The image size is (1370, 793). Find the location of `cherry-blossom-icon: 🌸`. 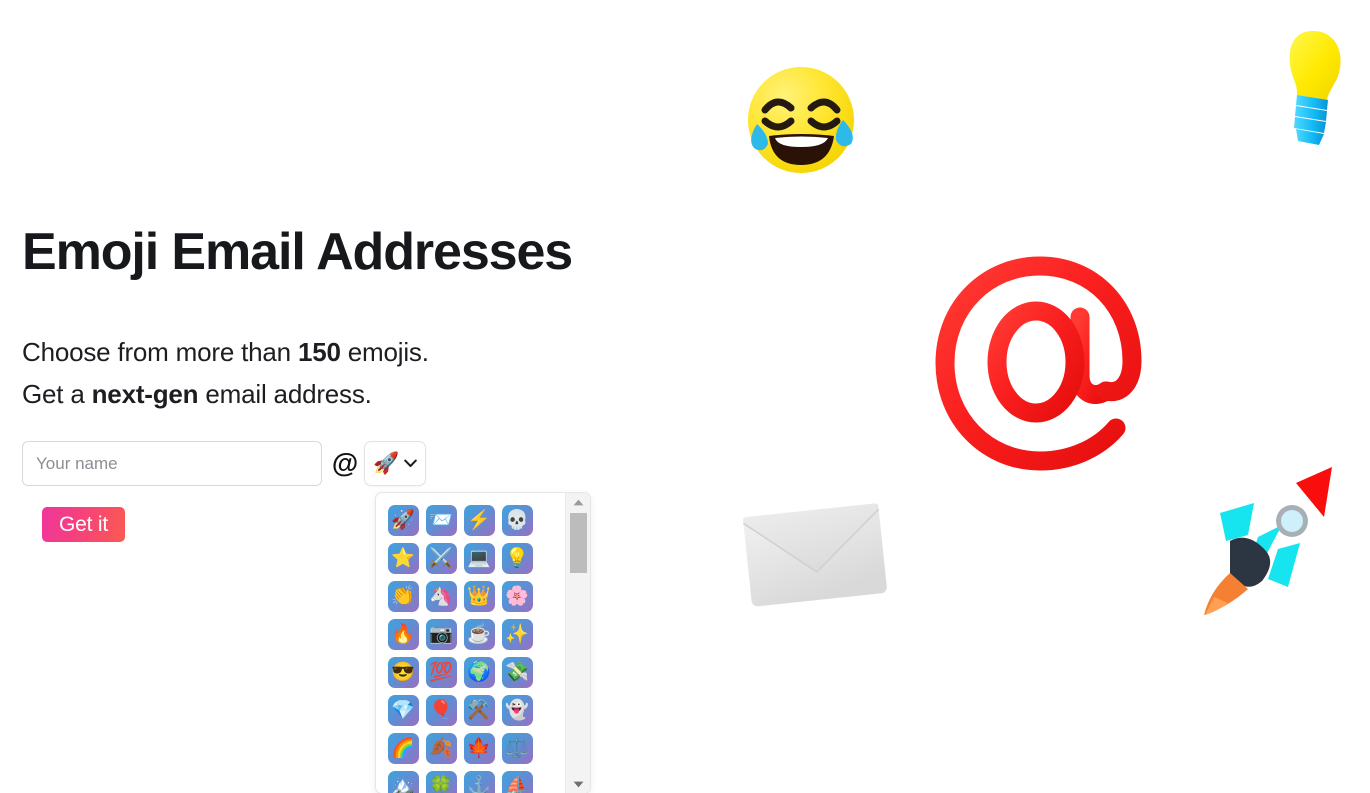

cherry-blossom-icon: 🌸 is located at coordinates (517, 596).